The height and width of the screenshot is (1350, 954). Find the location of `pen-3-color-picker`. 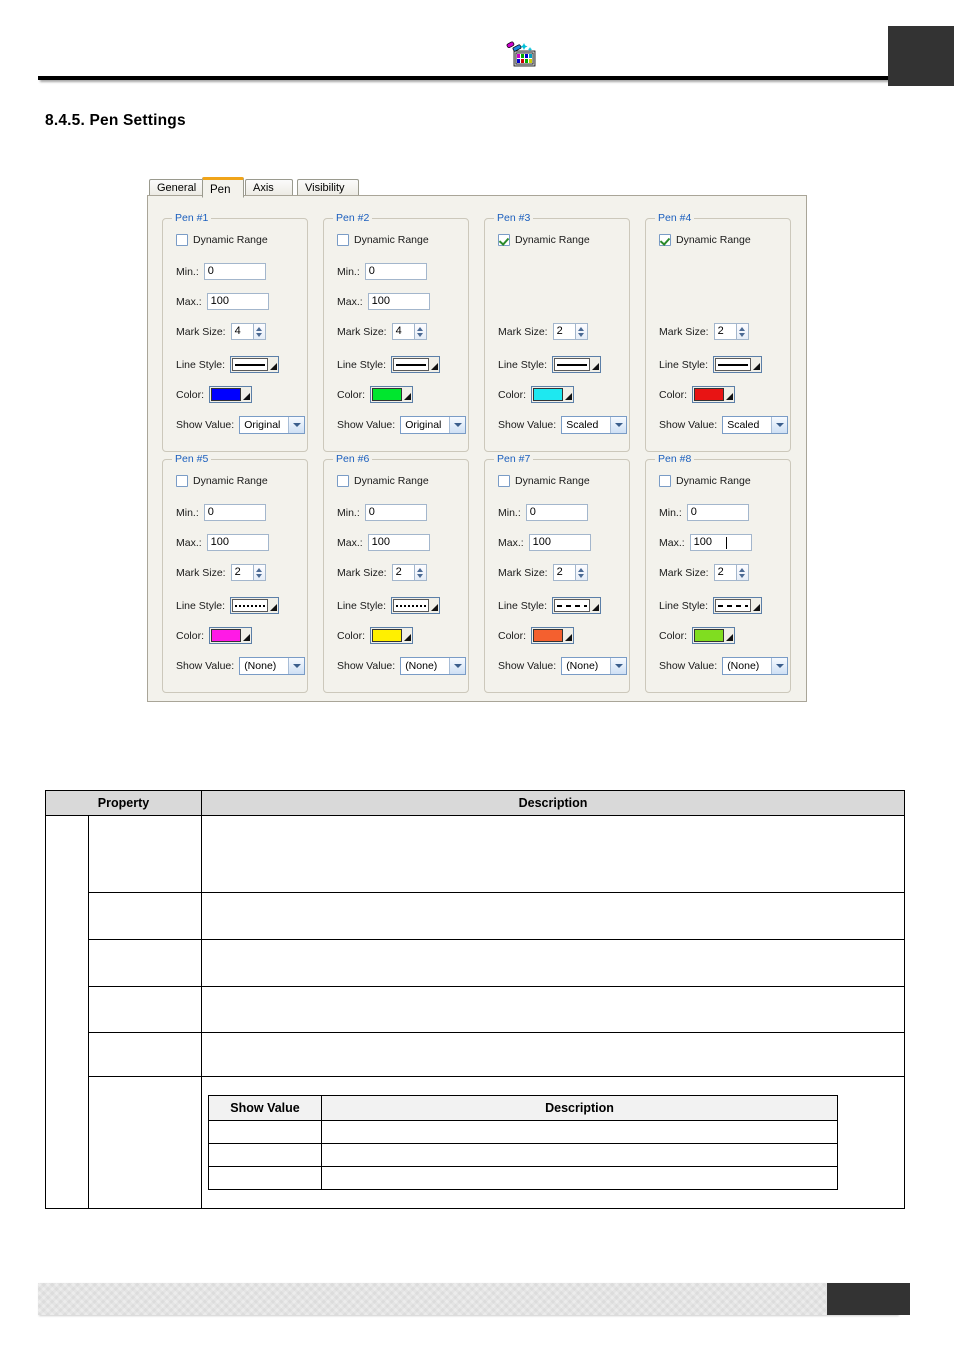

pen-3-color-picker is located at coordinates (553, 394).